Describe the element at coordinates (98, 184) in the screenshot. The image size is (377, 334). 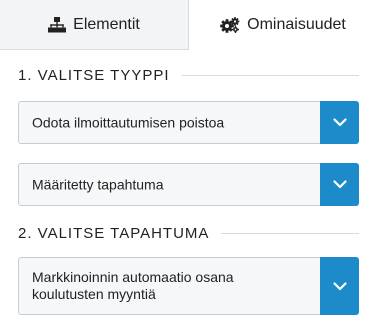
I see `event-kind-select-value: Määritetty tapahtuma` at that location.